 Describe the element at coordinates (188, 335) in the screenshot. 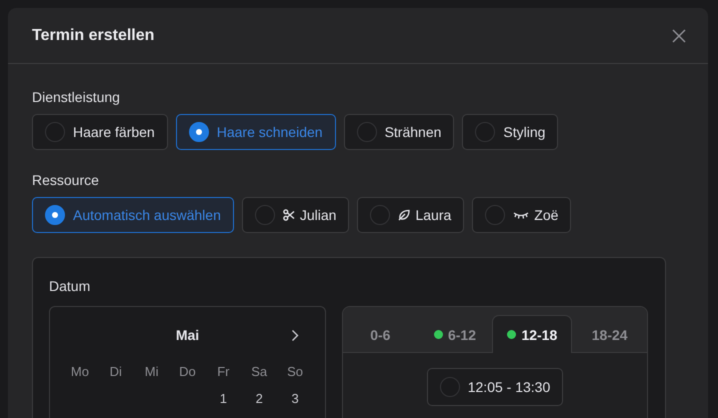

I see `month-title: Mai` at that location.